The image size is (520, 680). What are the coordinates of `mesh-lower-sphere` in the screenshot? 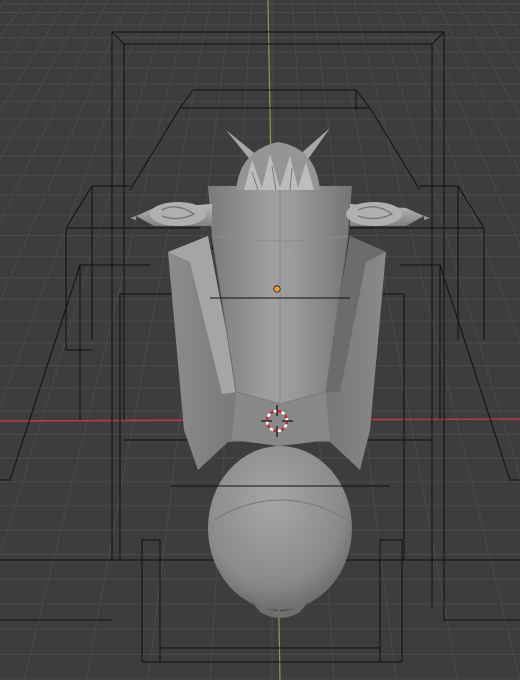 It's located at (280, 528).